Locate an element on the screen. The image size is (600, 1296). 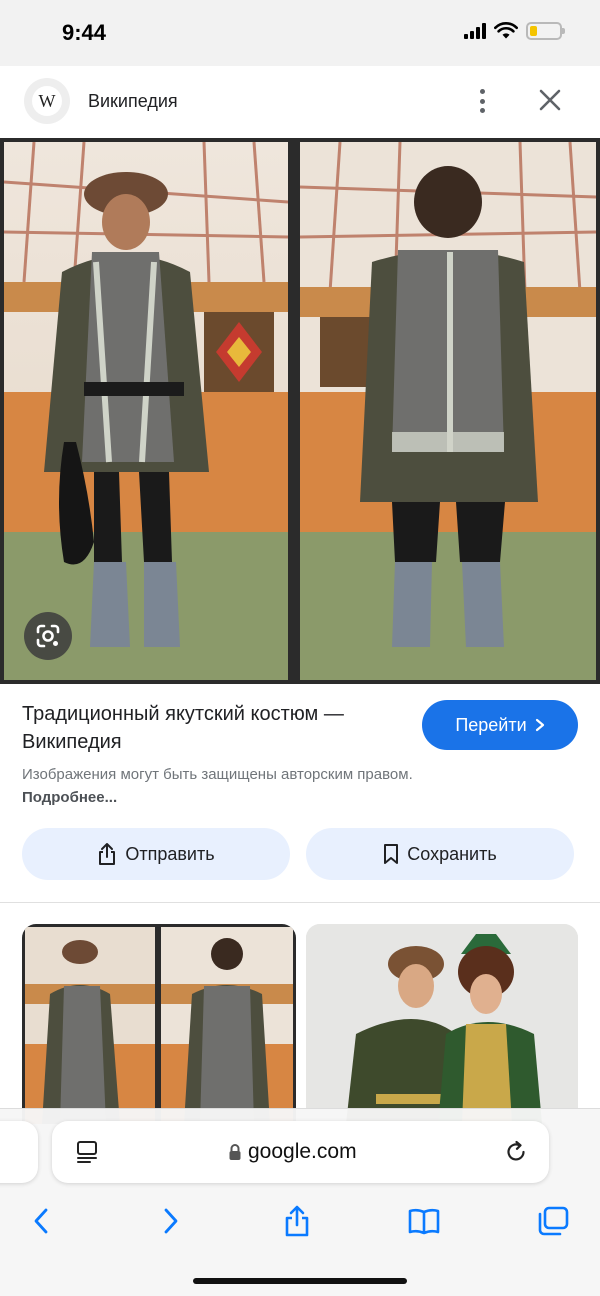
url-text: google.com is located at coordinates (302, 1151).